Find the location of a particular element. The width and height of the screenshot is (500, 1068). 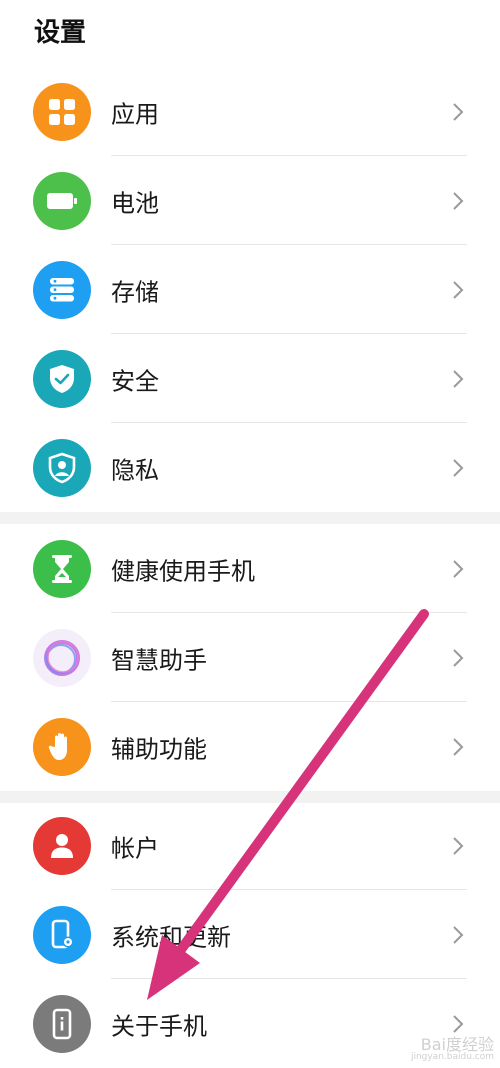

watermark-text: Bai度经验 is located at coordinates (457, 1044).